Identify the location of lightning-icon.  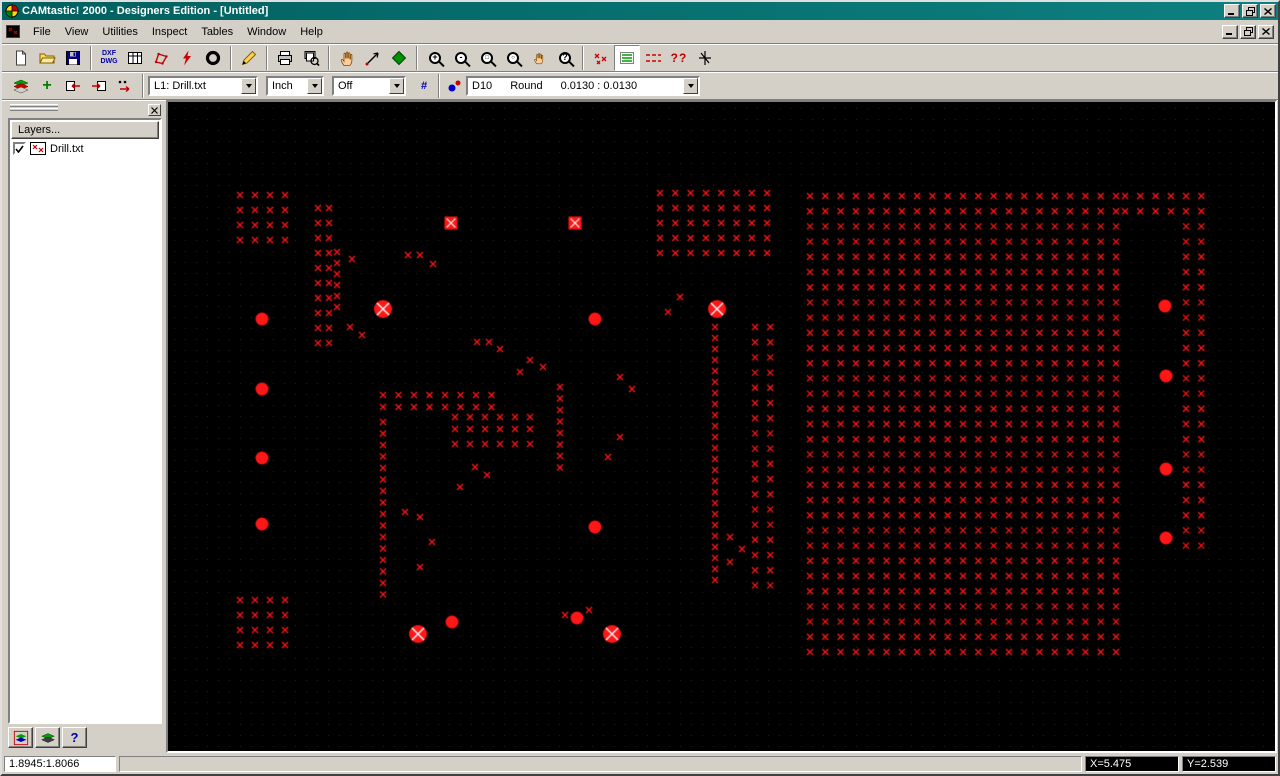
(187, 57).